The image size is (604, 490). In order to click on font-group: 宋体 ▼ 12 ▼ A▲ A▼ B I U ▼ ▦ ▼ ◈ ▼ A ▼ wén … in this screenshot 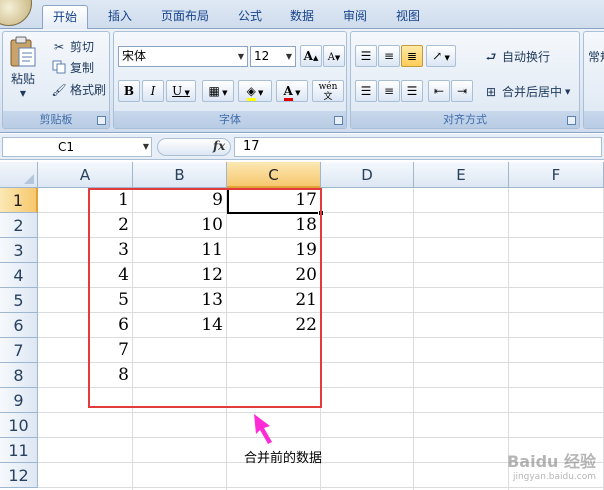, I will do `click(230, 80)`.